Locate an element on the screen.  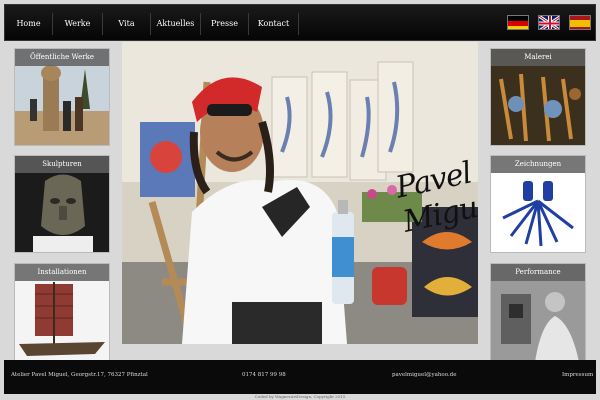
tile-malerei: Malerei is located at coordinates (538, 97).